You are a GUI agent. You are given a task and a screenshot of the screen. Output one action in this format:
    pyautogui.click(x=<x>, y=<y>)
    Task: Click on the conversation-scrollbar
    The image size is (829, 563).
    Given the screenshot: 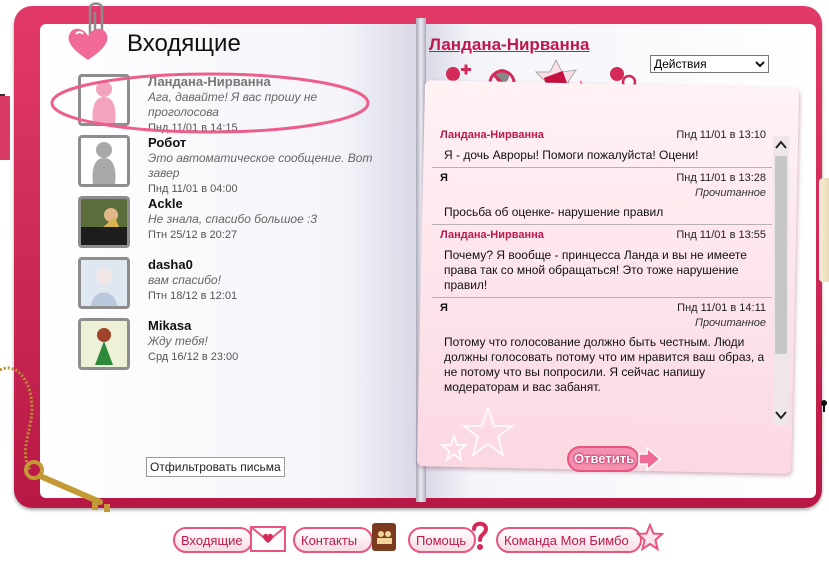 What is the action you would take?
    pyautogui.click(x=781, y=281)
    